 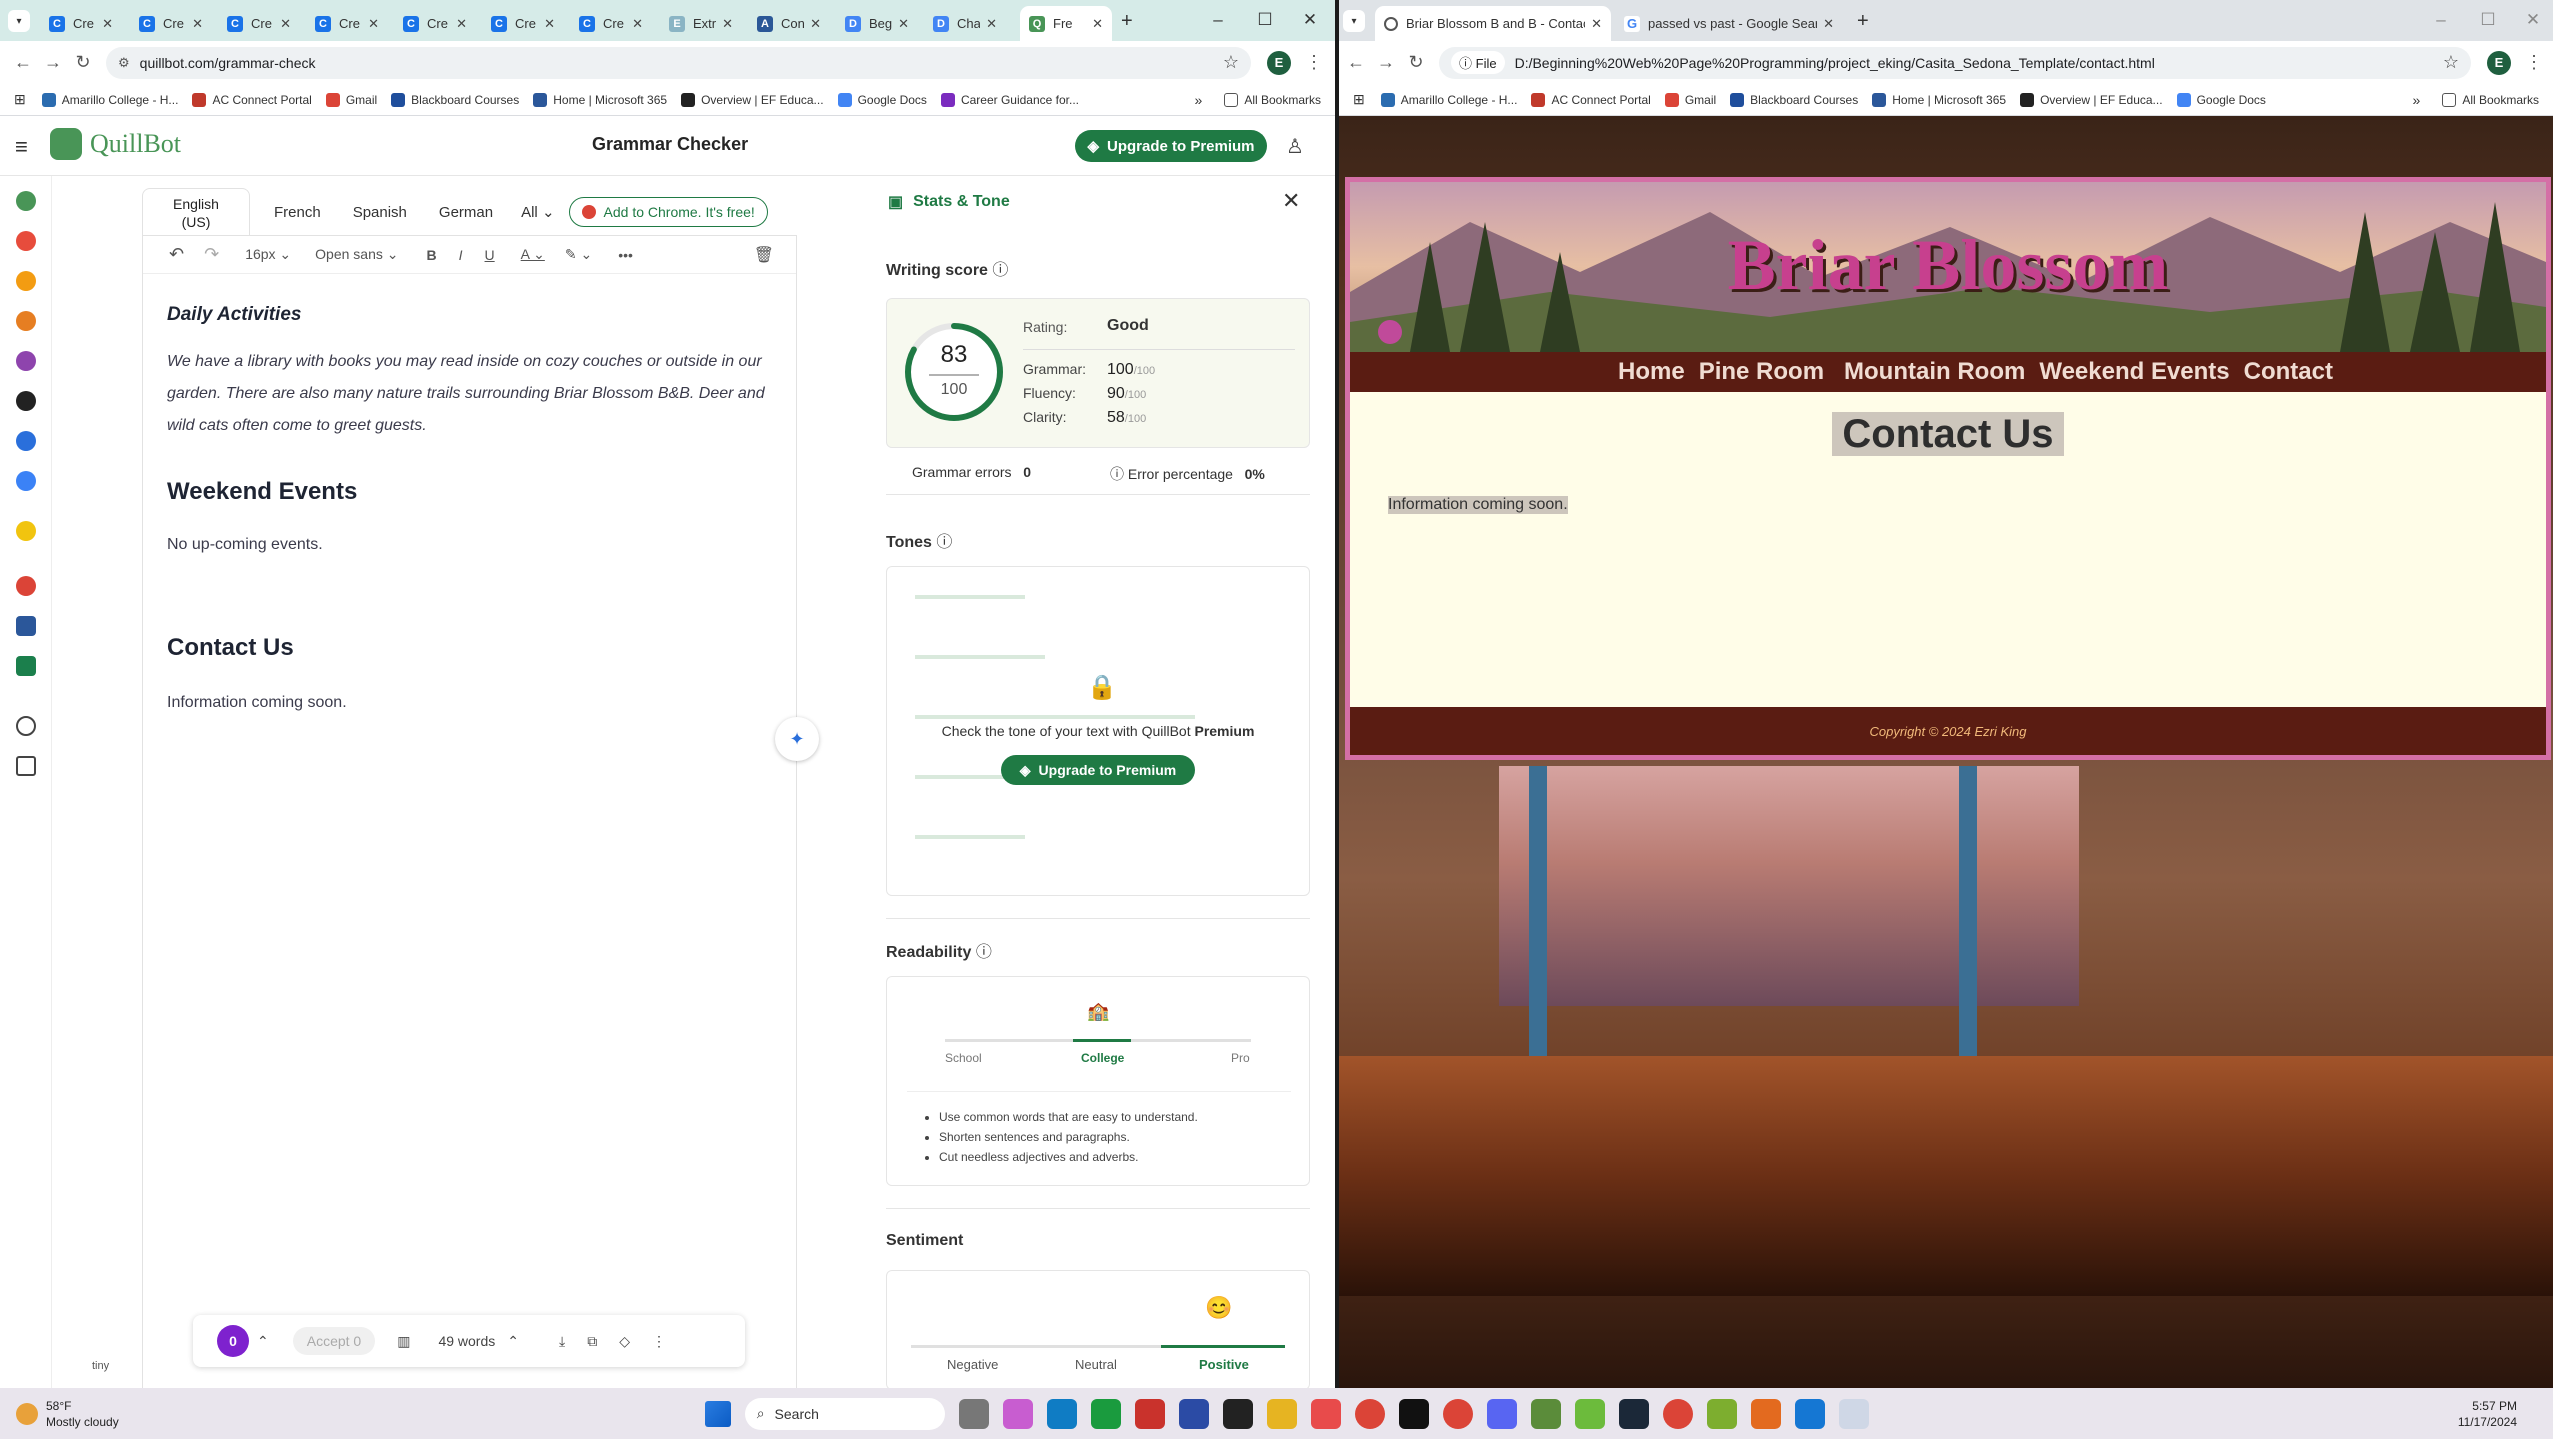 I want to click on browser-tab: A Conten ✕, so click(x=789, y=23).